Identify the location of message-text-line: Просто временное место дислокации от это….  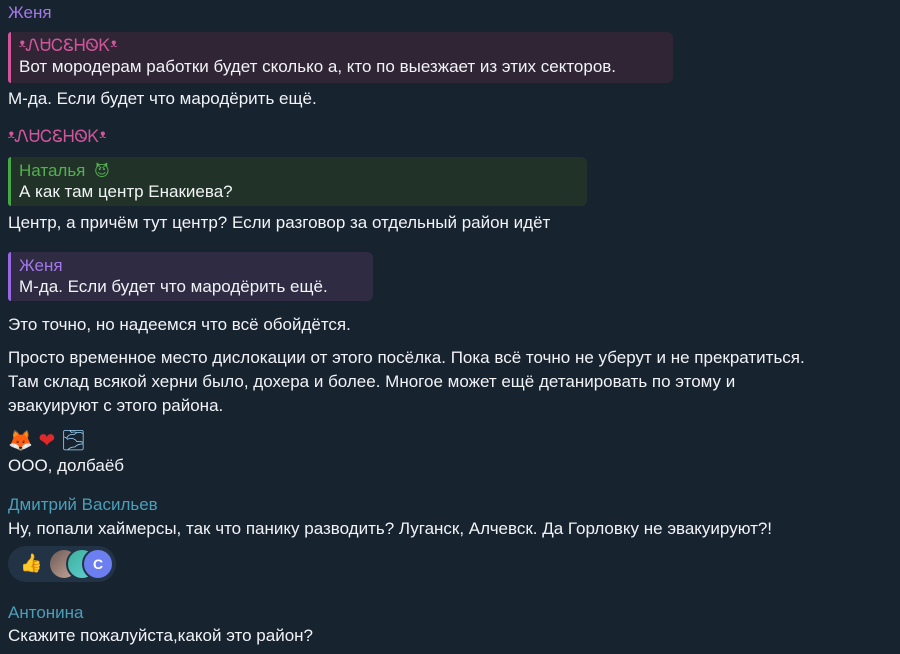
(406, 357).